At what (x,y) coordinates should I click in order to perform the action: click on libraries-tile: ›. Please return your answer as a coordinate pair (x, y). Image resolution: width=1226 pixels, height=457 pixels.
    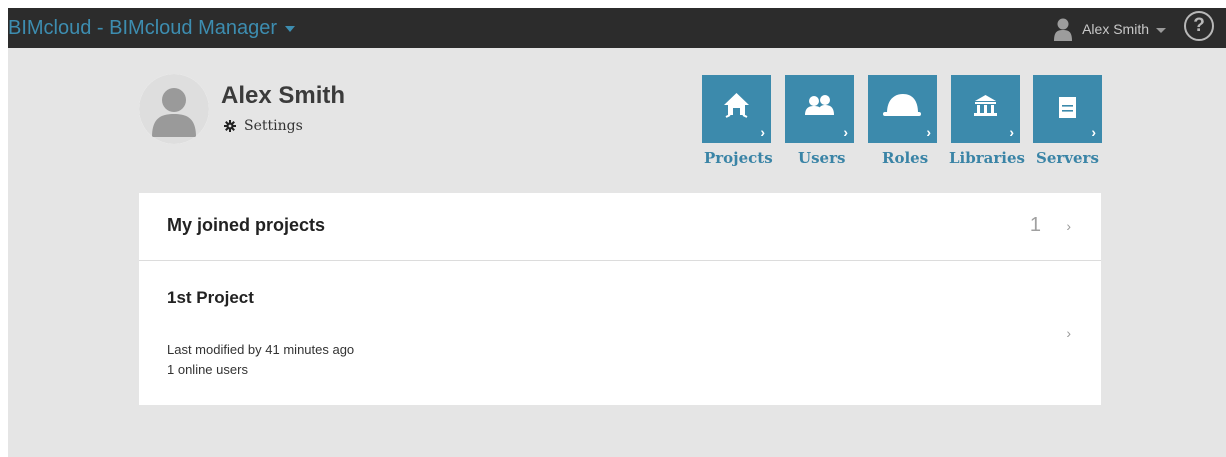
    Looking at the image, I should click on (985, 109).